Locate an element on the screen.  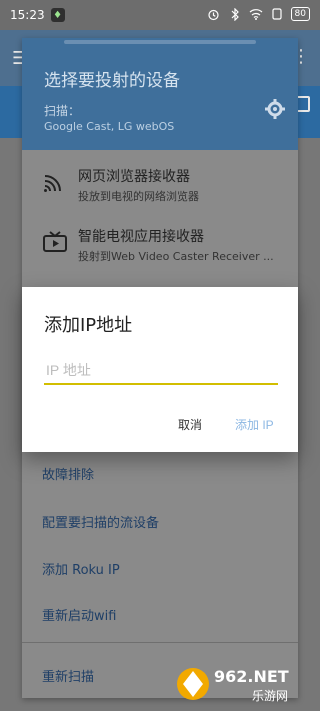
sheet-header: 选择要投射的设备 扫描： Google Cast, LG webOS is located at coordinates (160, 94).